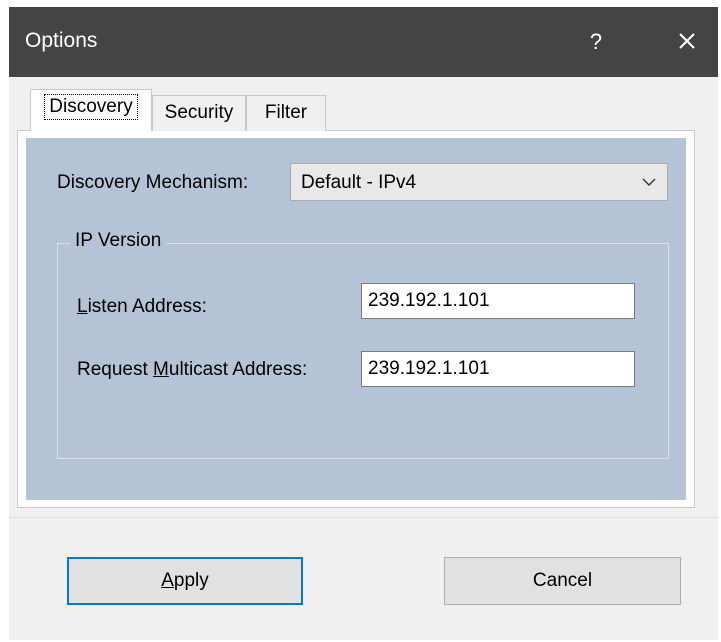 The image size is (721, 642). I want to click on close-icon, so click(687, 41).